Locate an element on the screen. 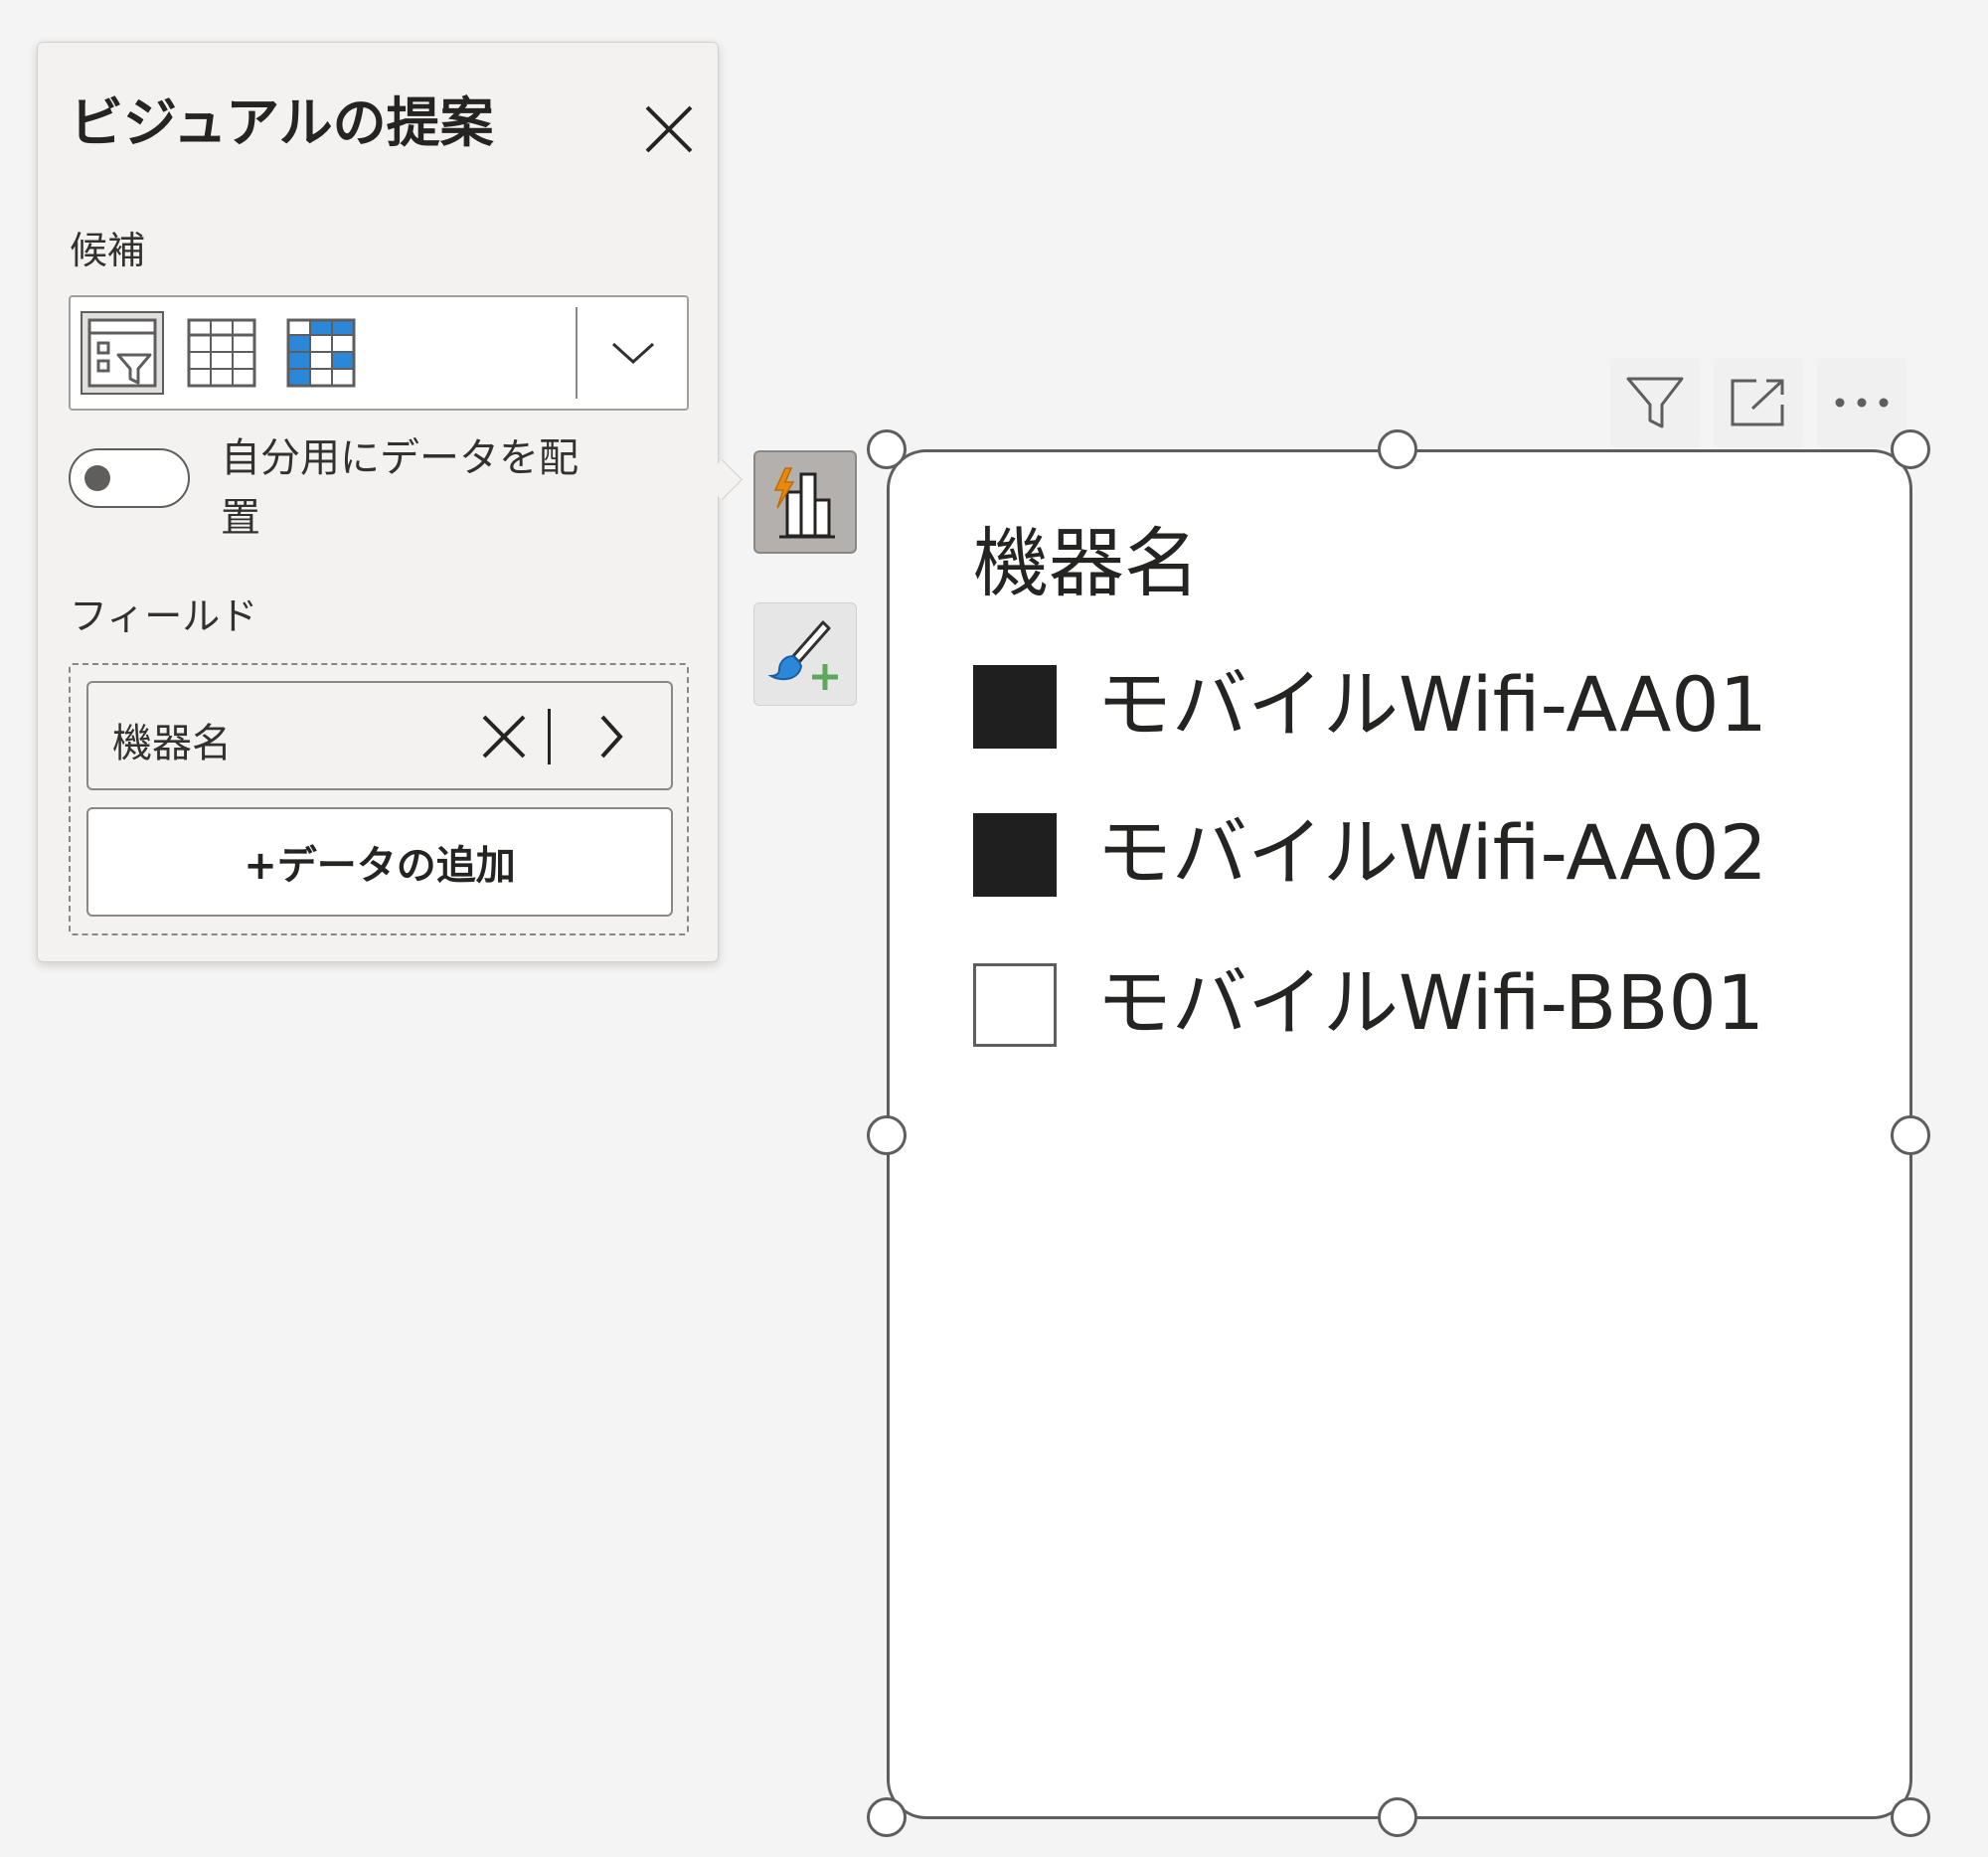 This screenshot has width=1988, height=1857. format-visual-button is located at coordinates (805, 654).